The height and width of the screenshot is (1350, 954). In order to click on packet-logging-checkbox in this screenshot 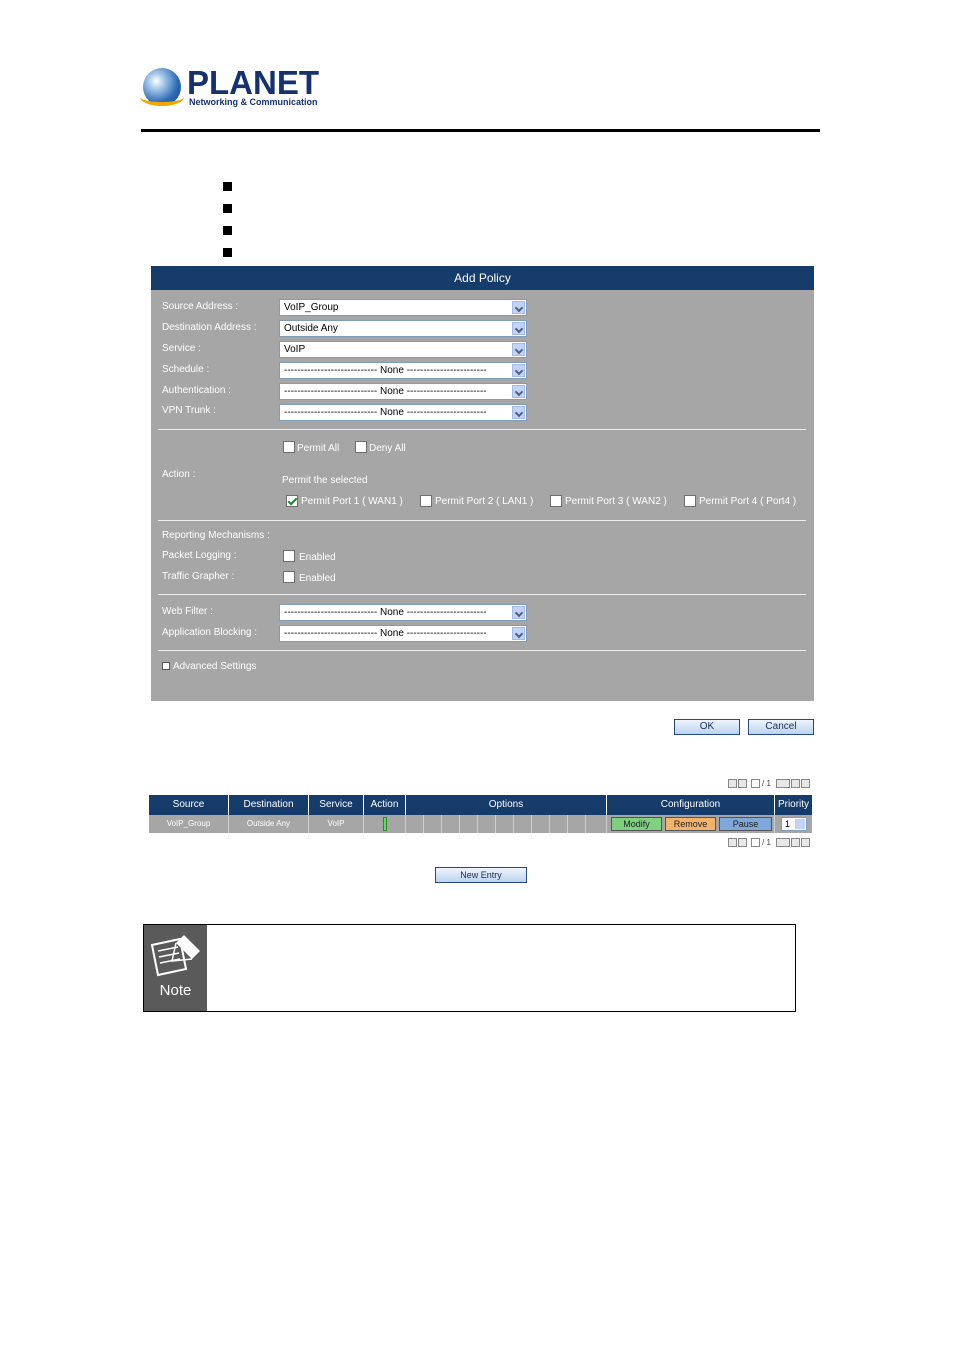, I will do `click(289, 556)`.